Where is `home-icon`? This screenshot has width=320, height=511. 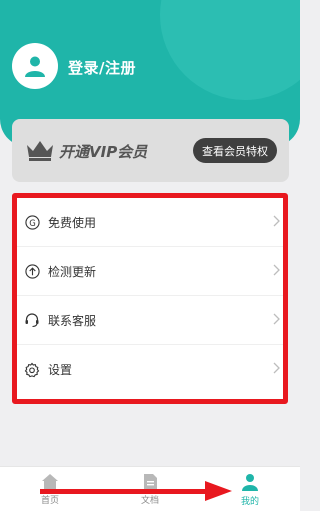 home-icon is located at coordinates (50, 481).